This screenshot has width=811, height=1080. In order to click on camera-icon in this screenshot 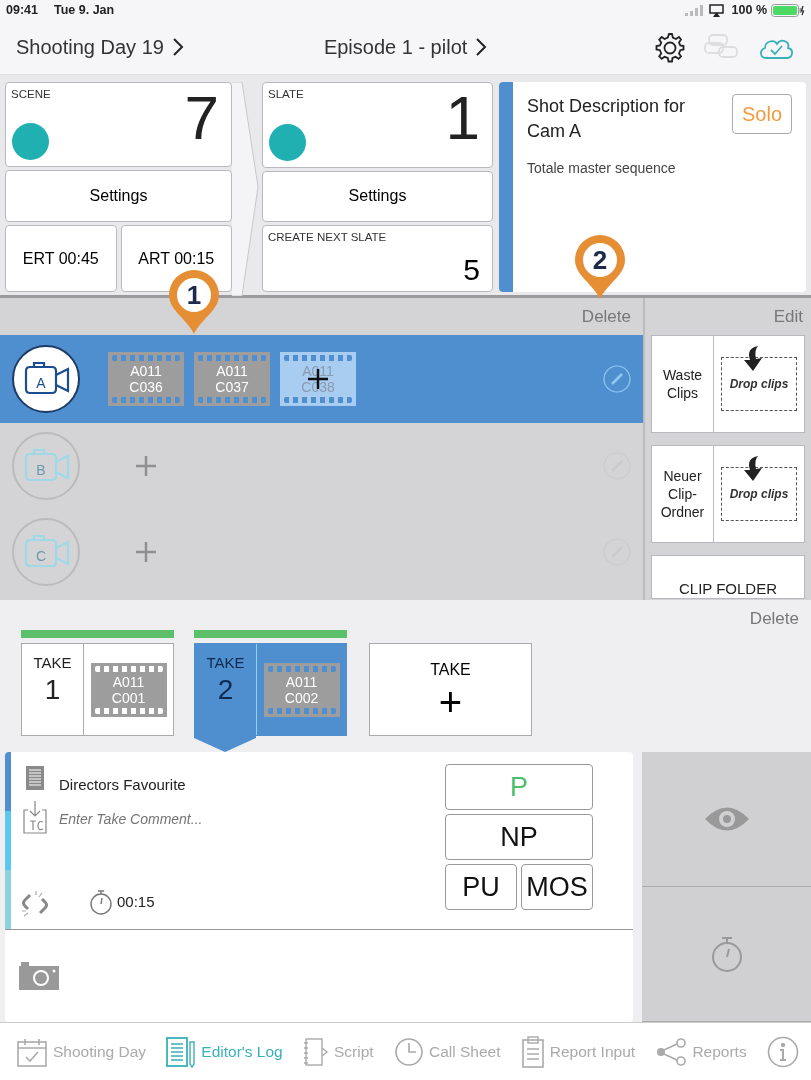, I will do `click(39, 976)`.